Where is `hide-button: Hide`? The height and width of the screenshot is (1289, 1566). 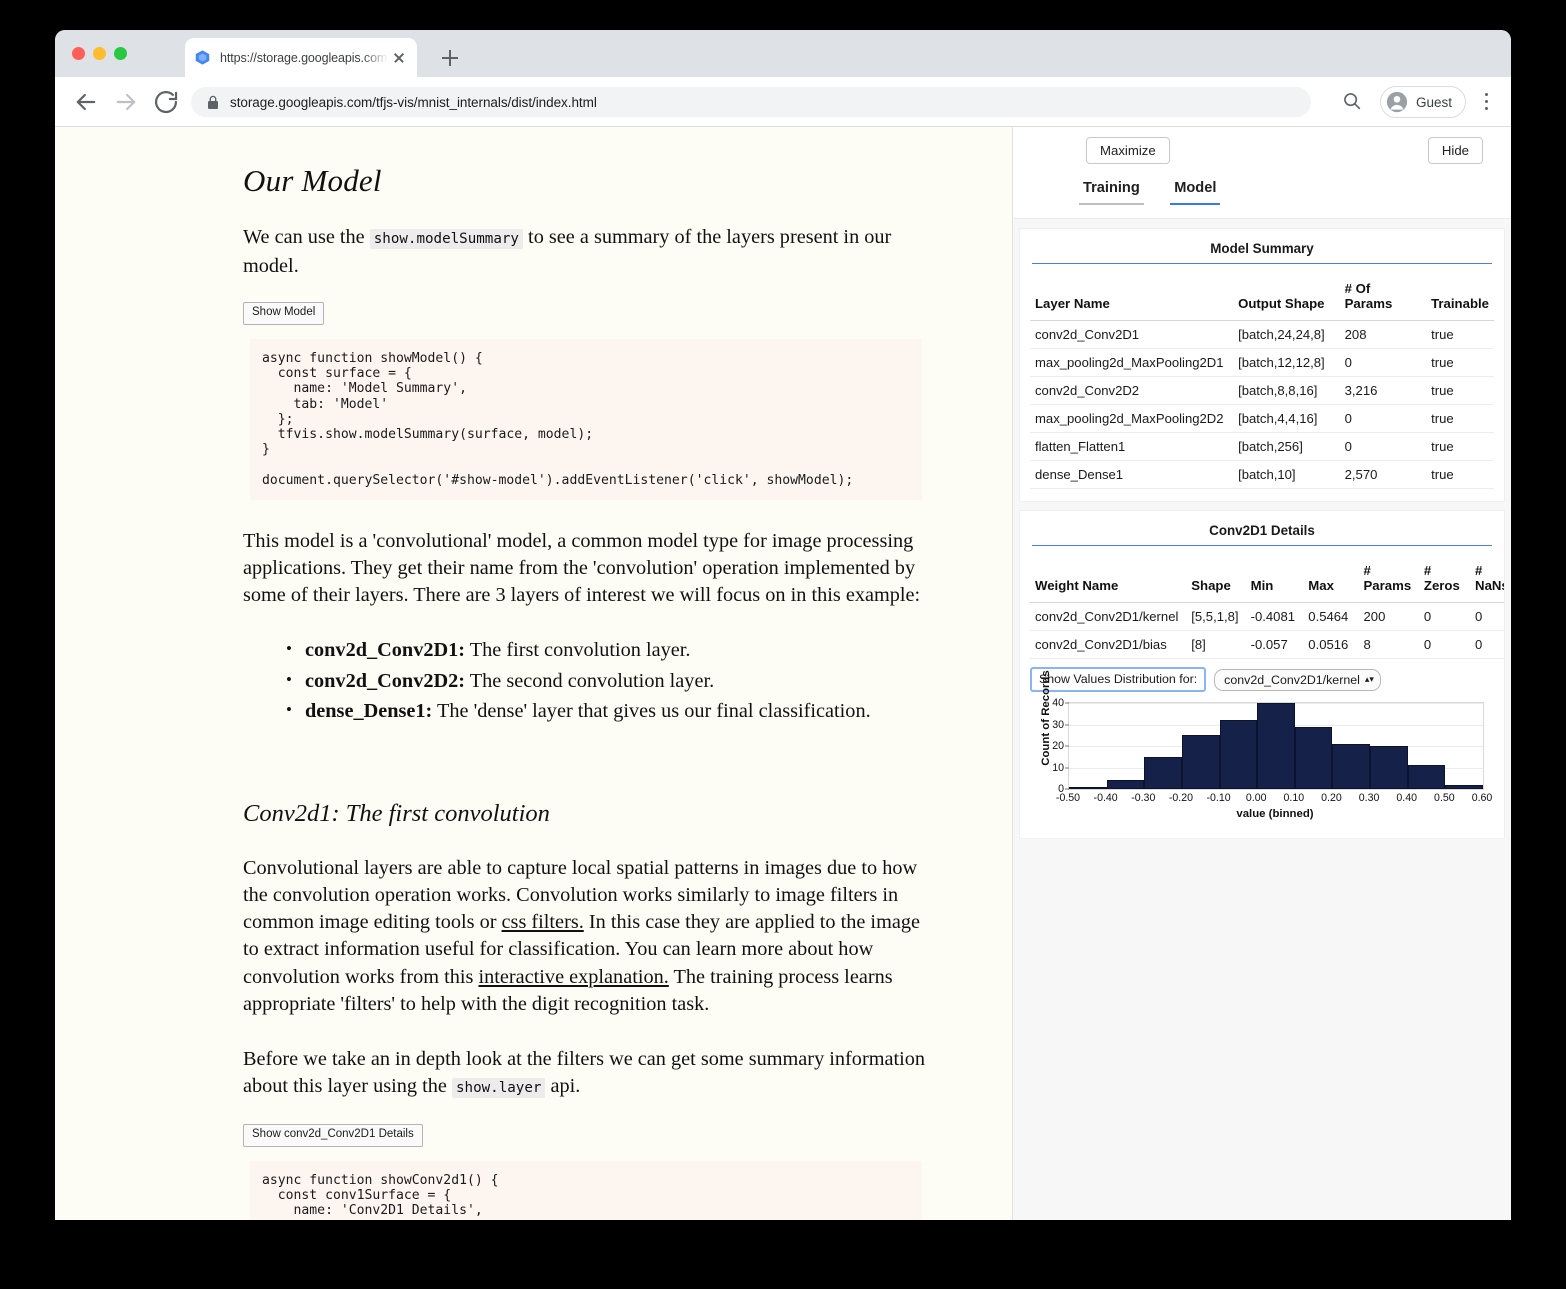
hide-button: Hide is located at coordinates (1455, 151).